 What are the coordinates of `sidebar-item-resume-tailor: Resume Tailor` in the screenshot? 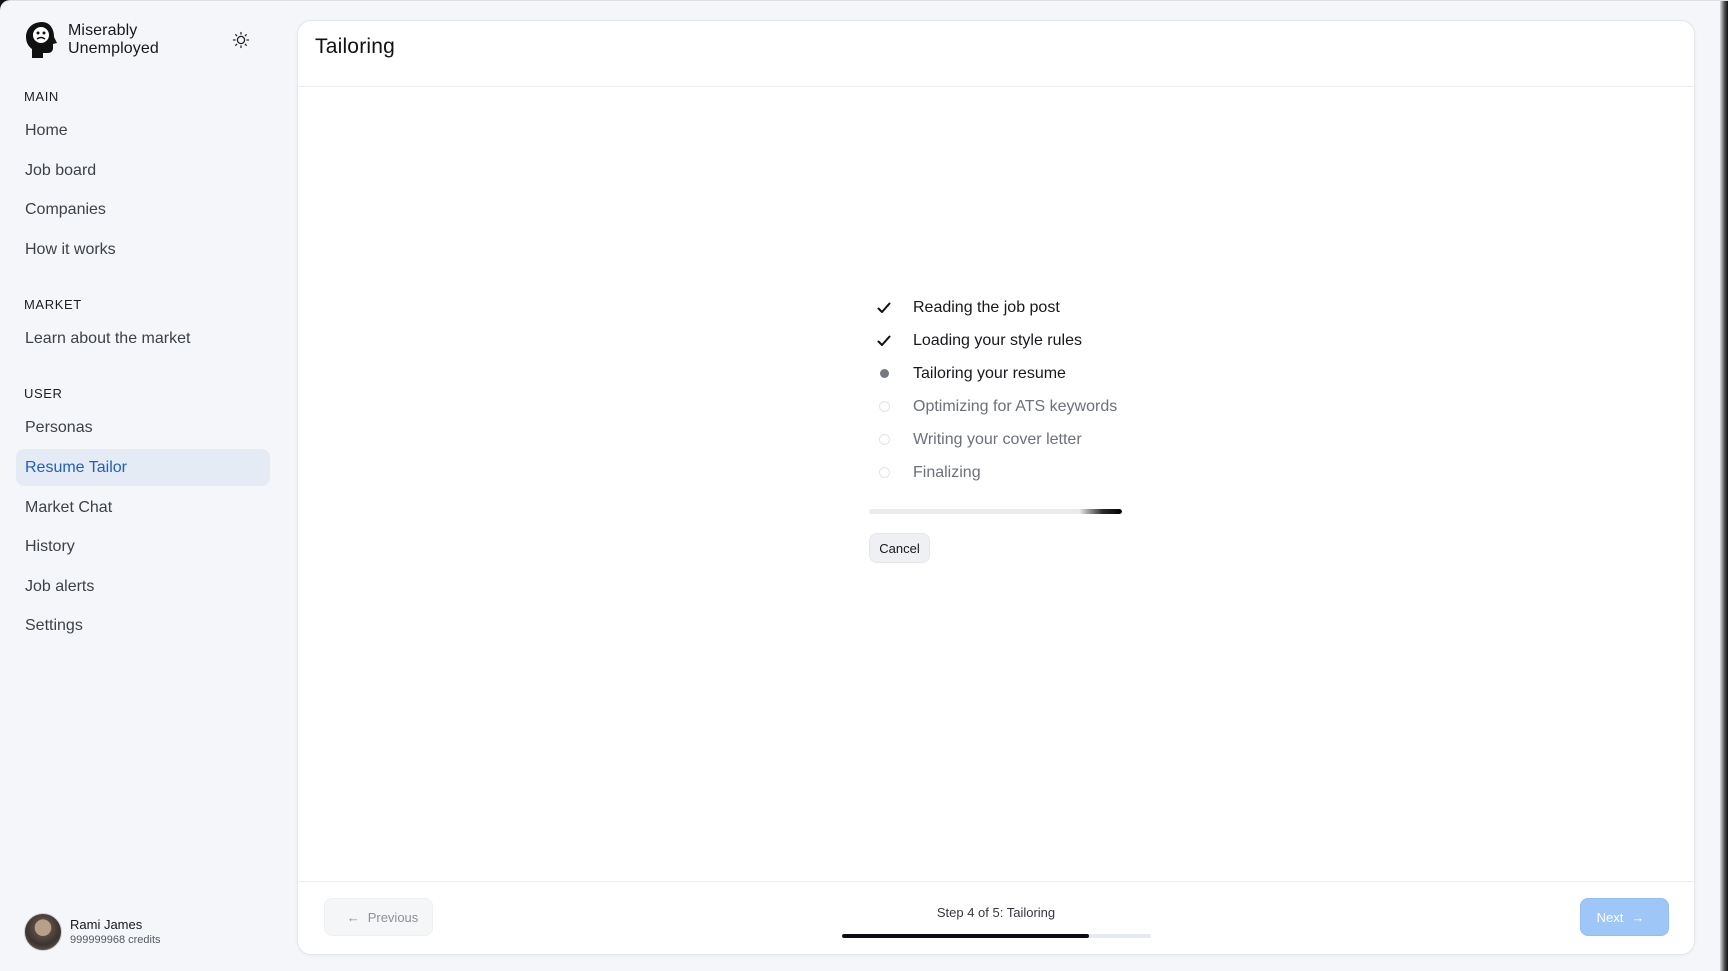 It's located at (143, 467).